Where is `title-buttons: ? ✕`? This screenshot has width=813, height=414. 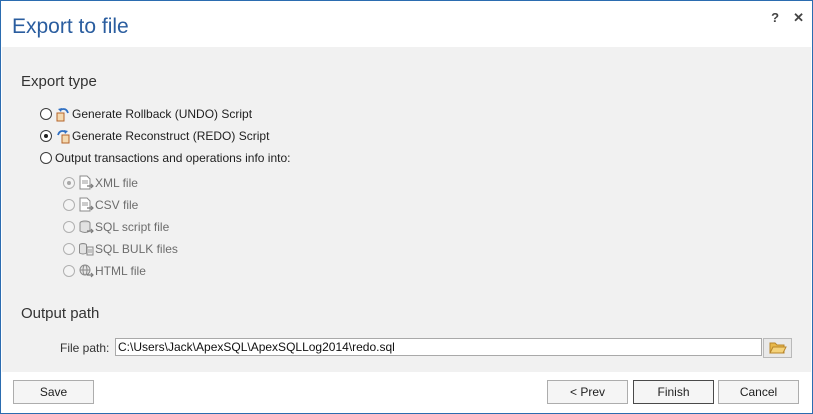
title-buttons: ? ✕ is located at coordinates (787, 18).